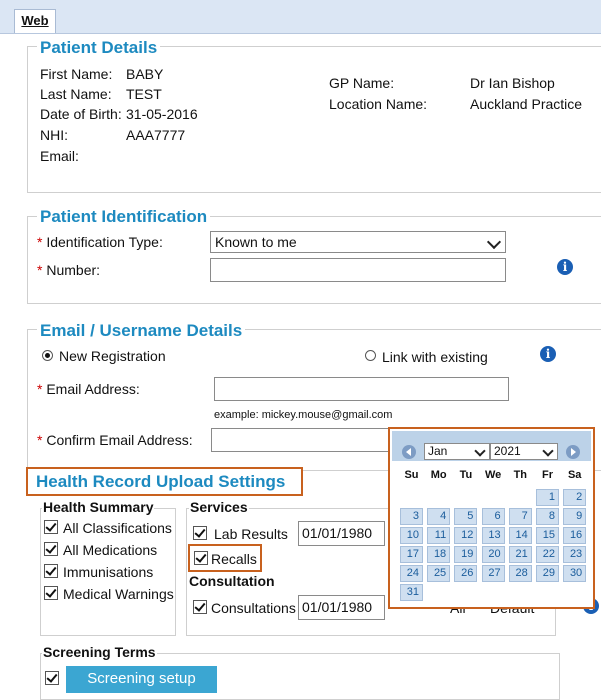 This screenshot has height=700, width=601. What do you see at coordinates (341, 607) in the screenshot?
I see `consultations-date-input: 01/01/1980` at bounding box center [341, 607].